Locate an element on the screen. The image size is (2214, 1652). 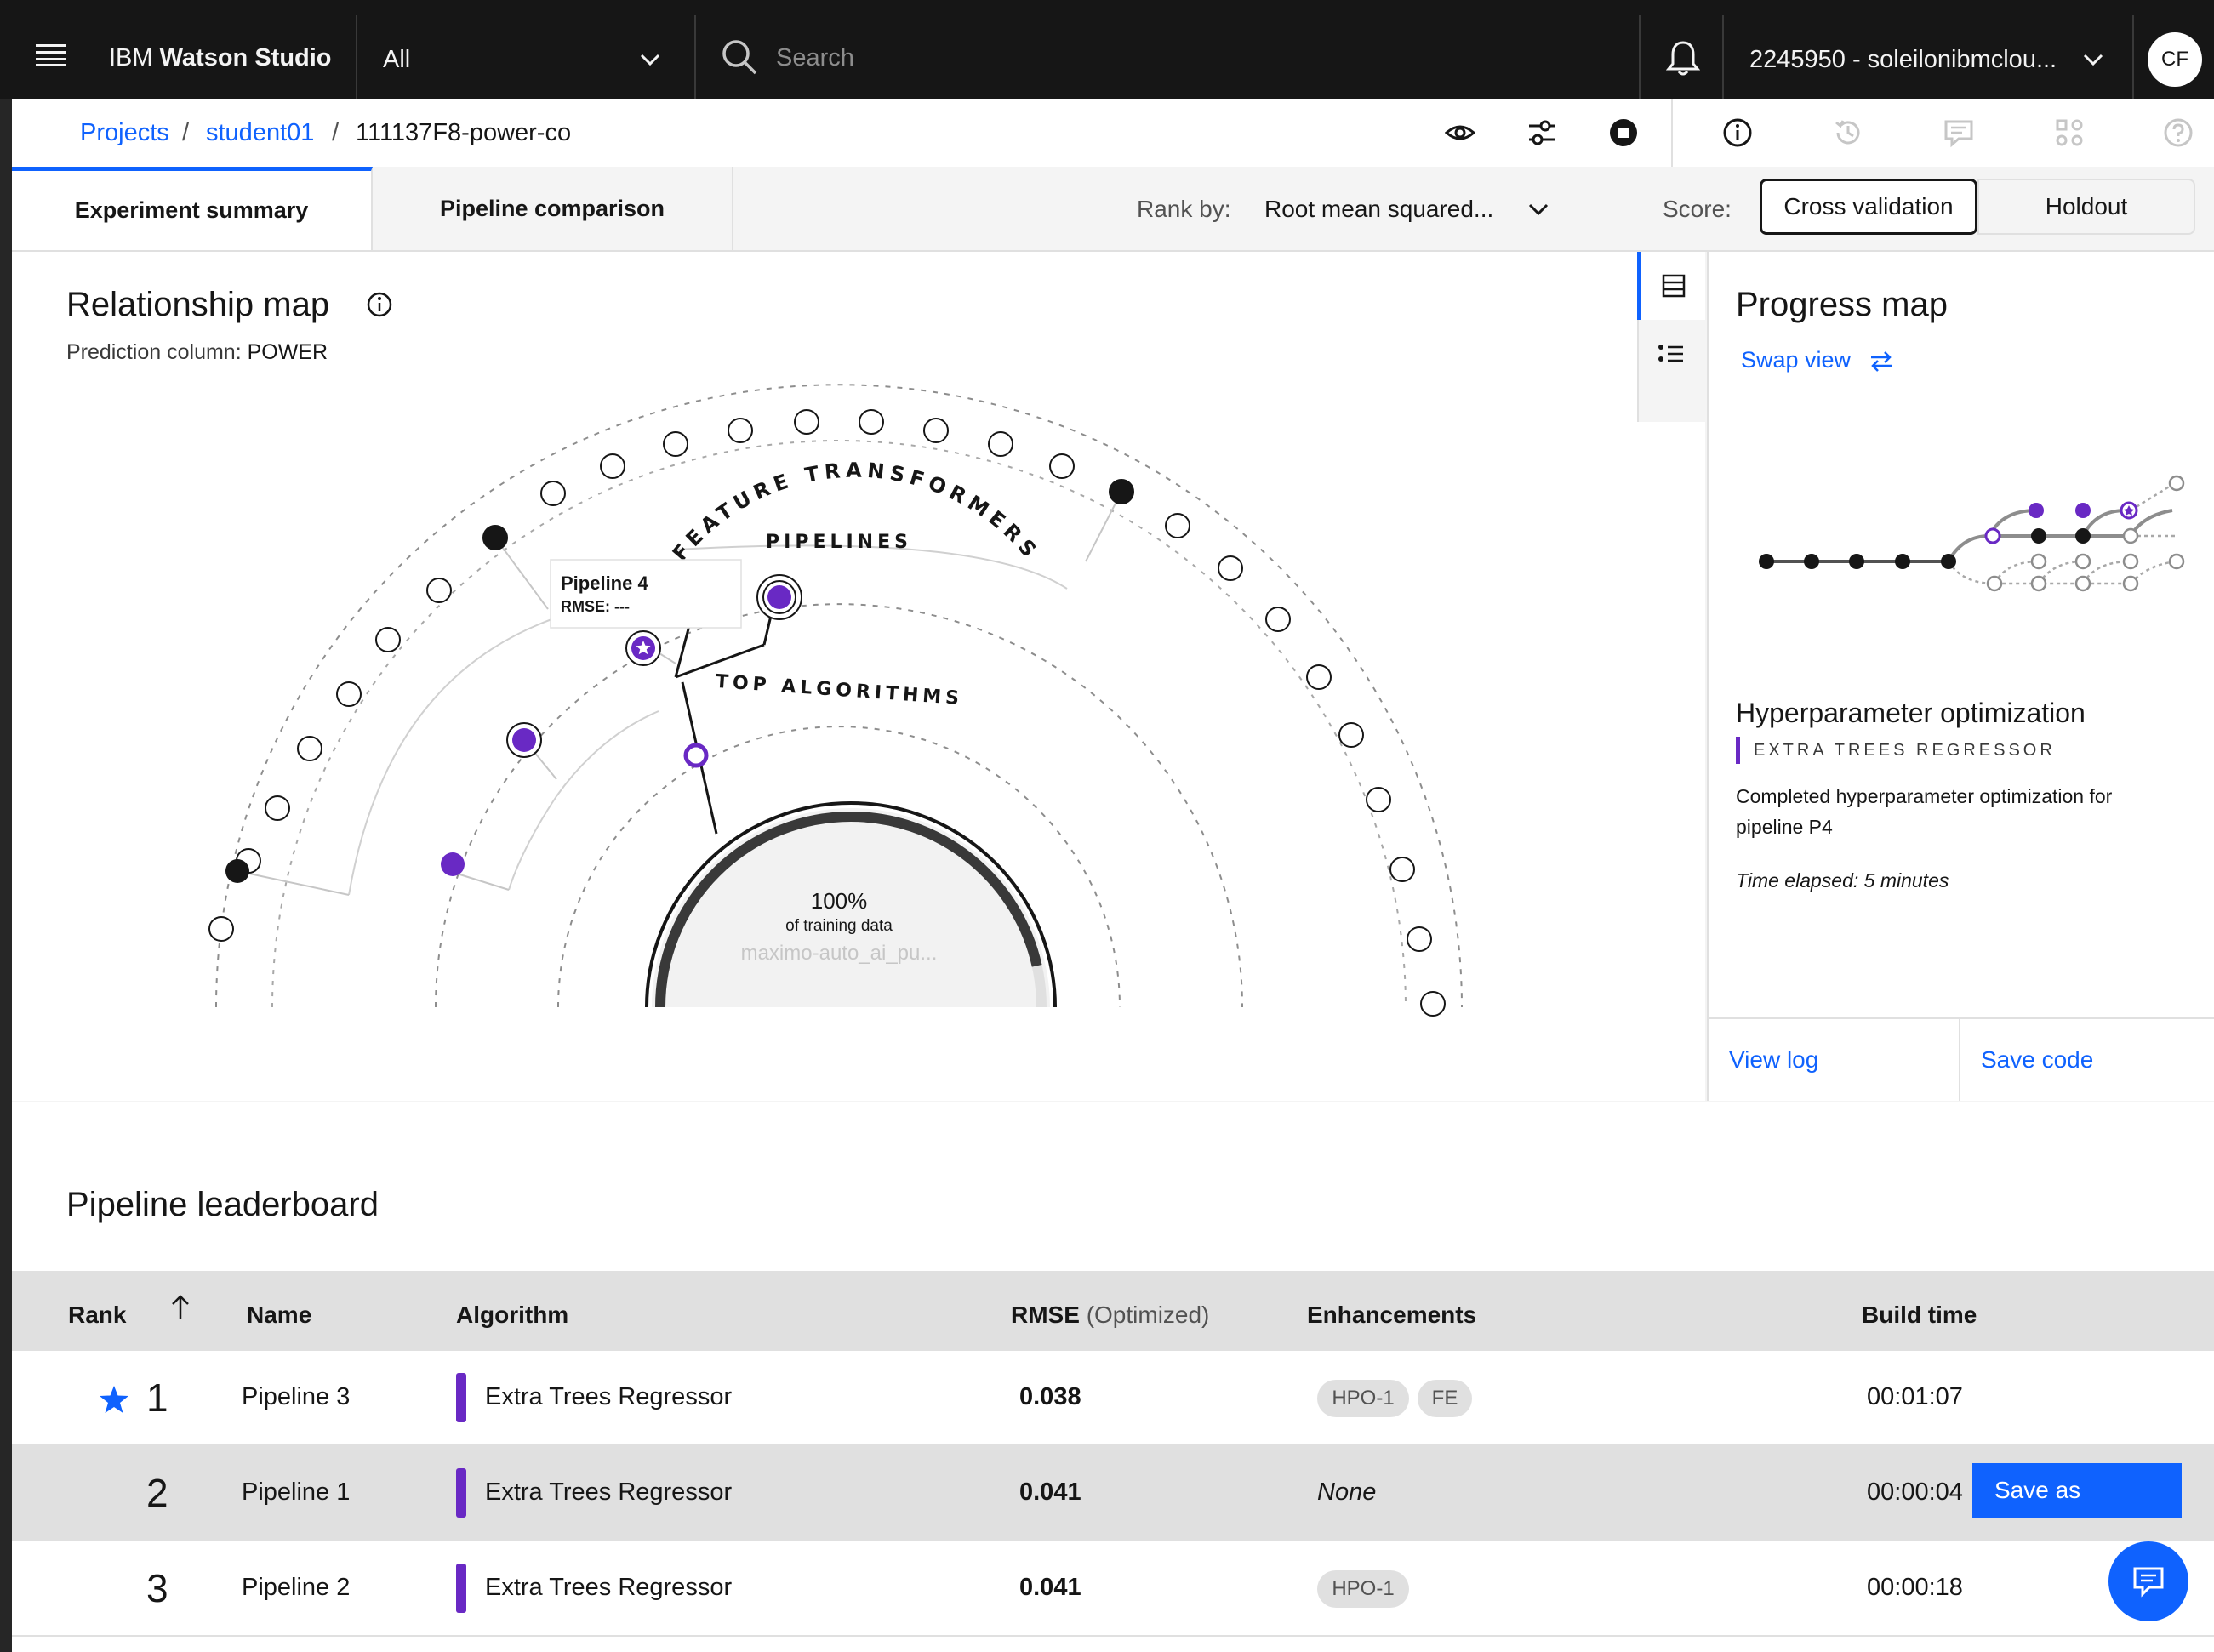
list-view-button is located at coordinates (1671, 354).